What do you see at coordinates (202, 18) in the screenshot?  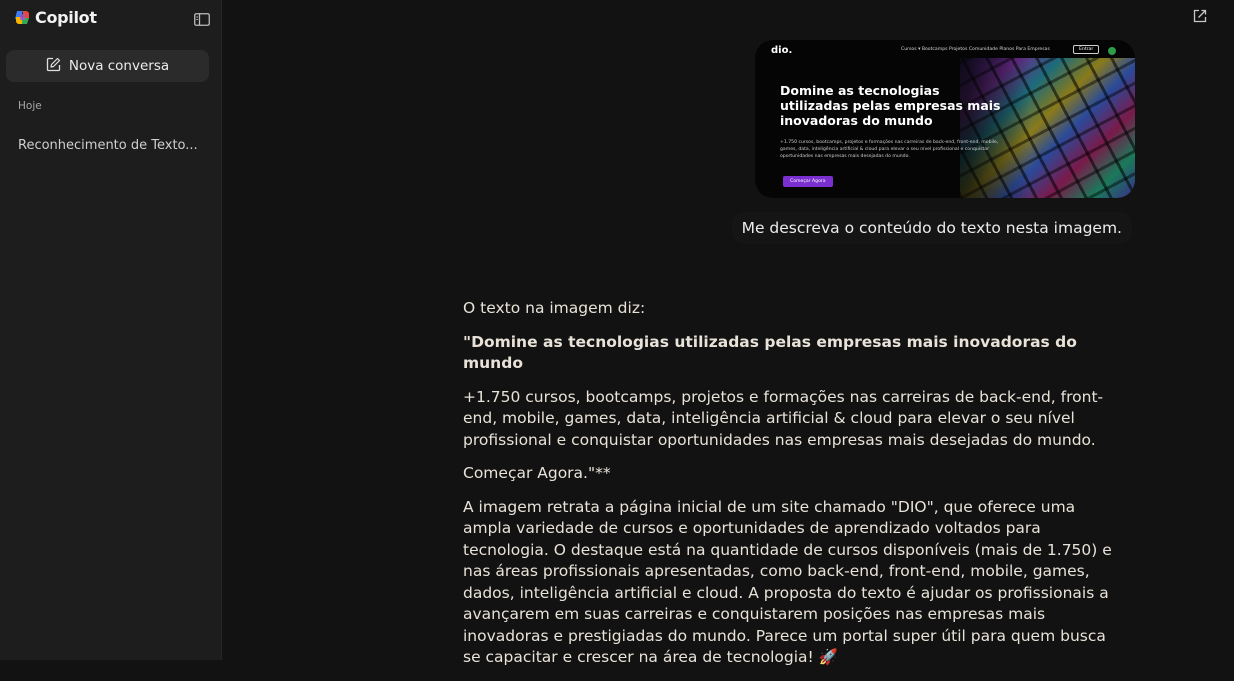 I see `sidebar-toggle-icon` at bounding box center [202, 18].